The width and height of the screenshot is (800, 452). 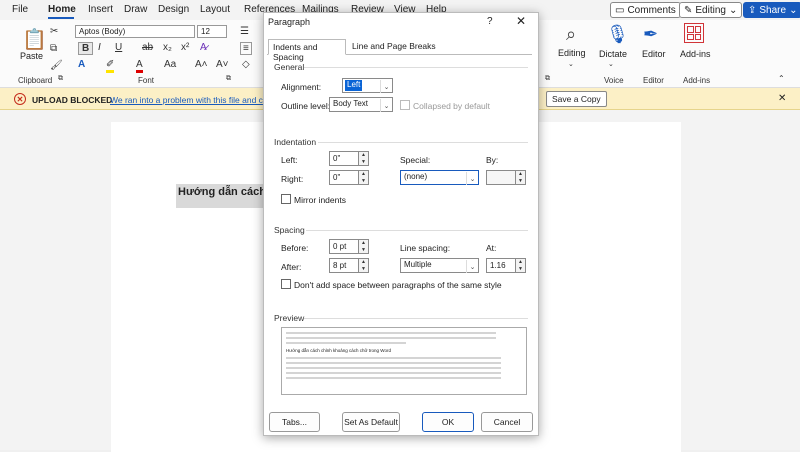 What do you see at coordinates (415, 160) in the screenshot?
I see `special-label: Special:` at bounding box center [415, 160].